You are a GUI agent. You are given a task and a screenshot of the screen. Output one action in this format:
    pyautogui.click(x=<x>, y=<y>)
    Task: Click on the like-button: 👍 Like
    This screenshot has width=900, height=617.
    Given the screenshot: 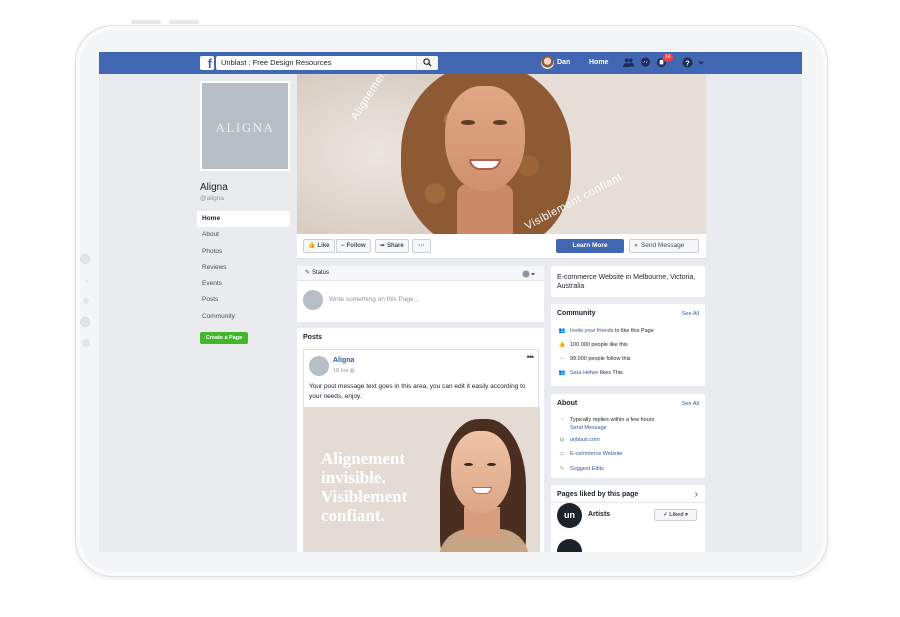 What is the action you would take?
    pyautogui.click(x=319, y=246)
    